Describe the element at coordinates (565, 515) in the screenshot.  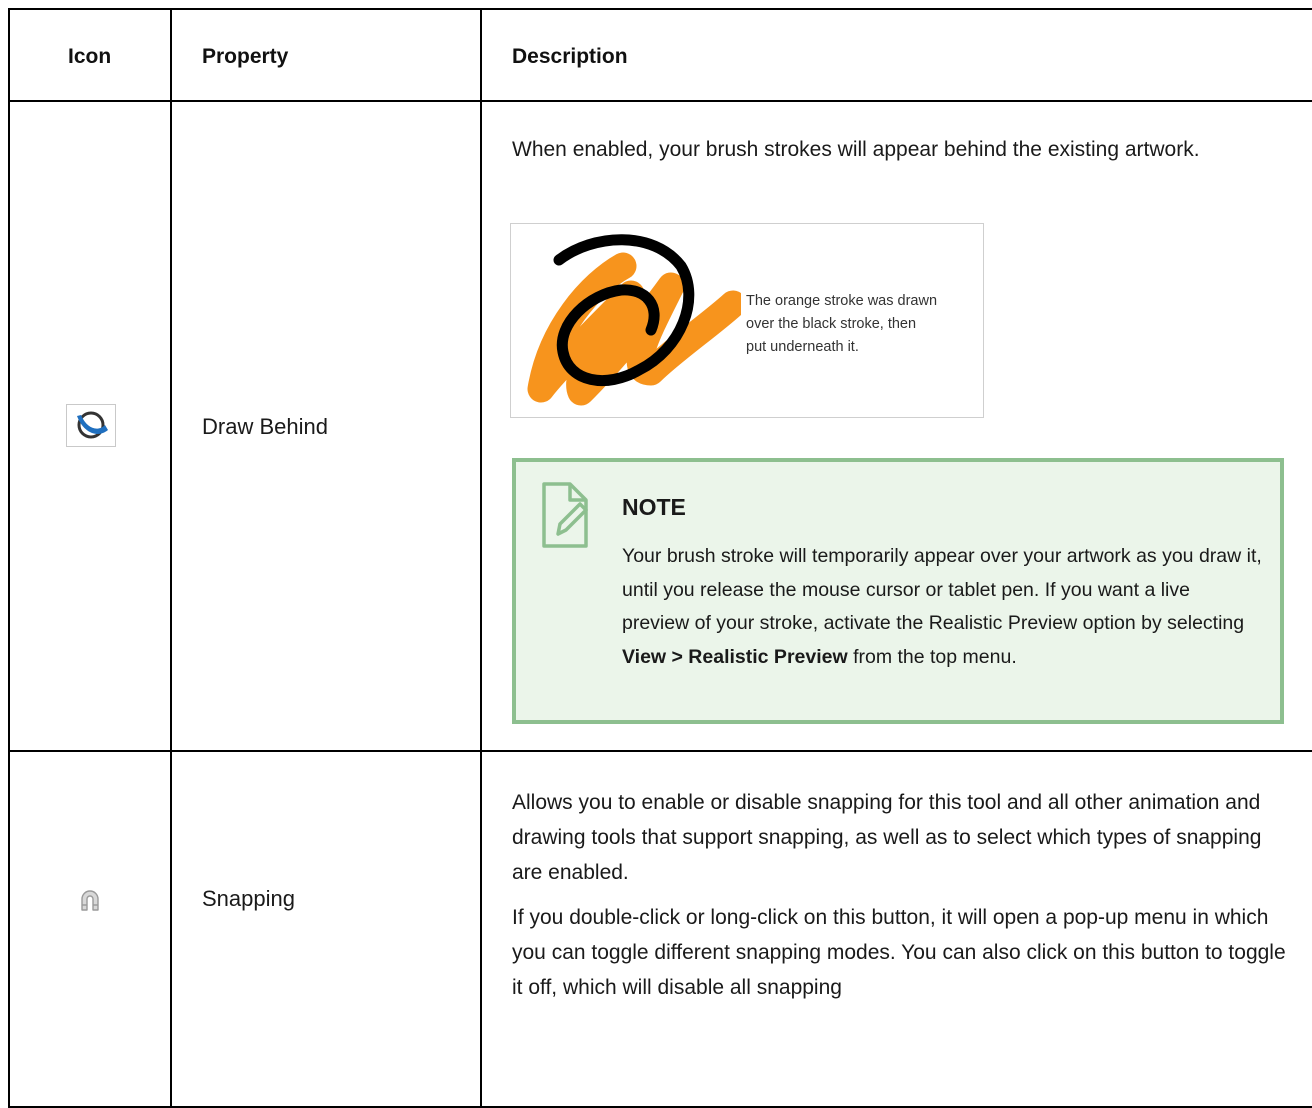
I see `note-icon` at that location.